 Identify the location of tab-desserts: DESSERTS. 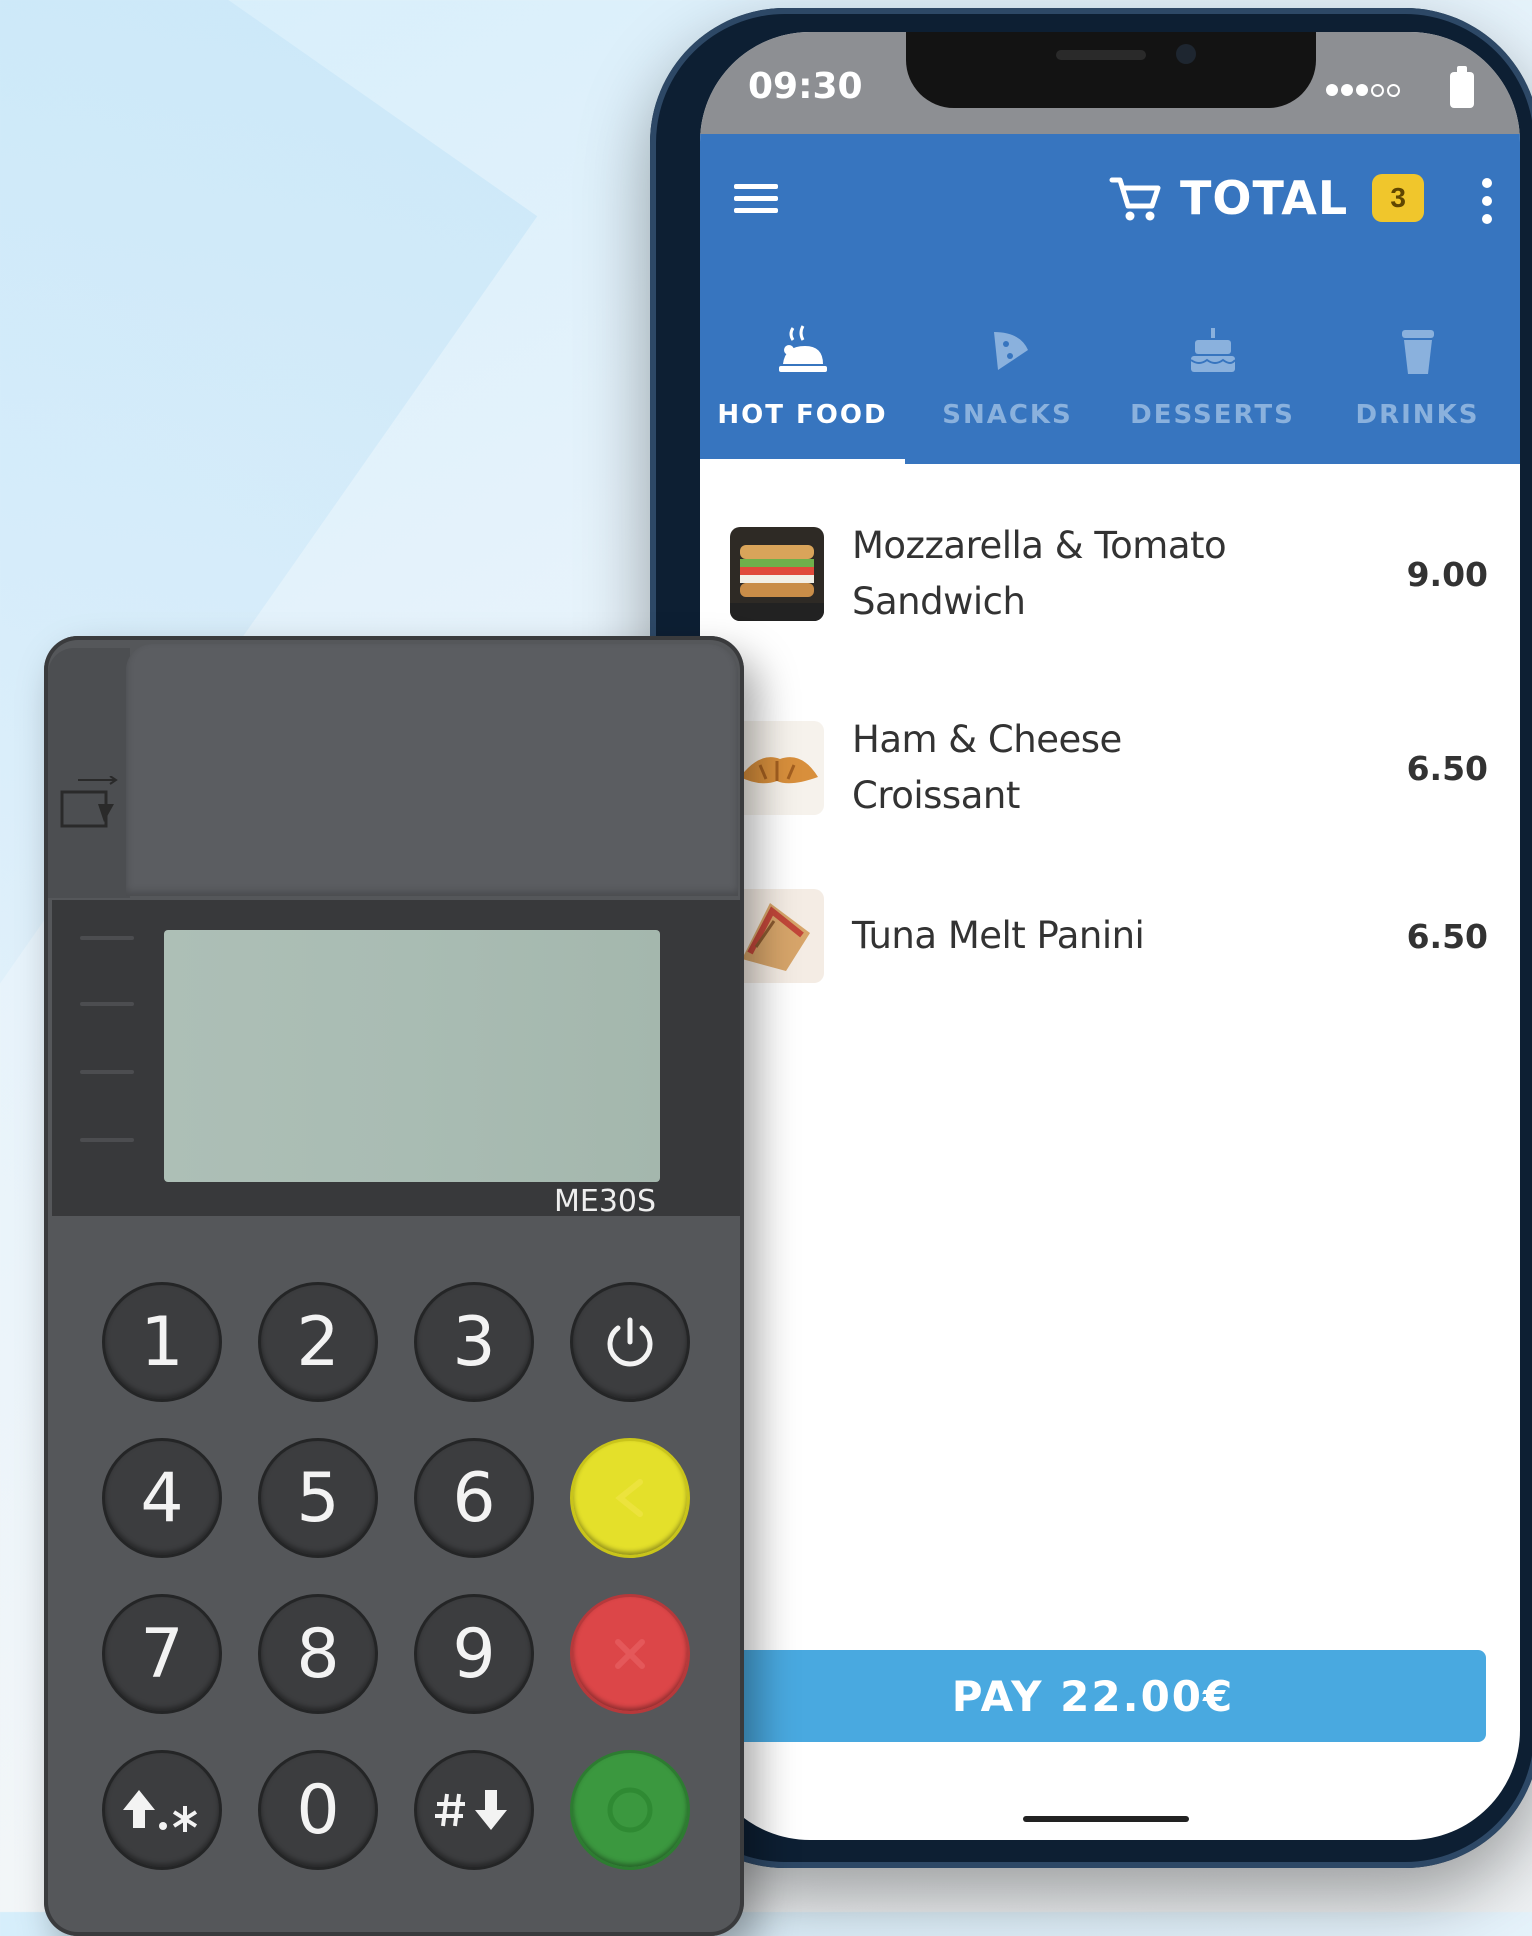
(1212, 391).